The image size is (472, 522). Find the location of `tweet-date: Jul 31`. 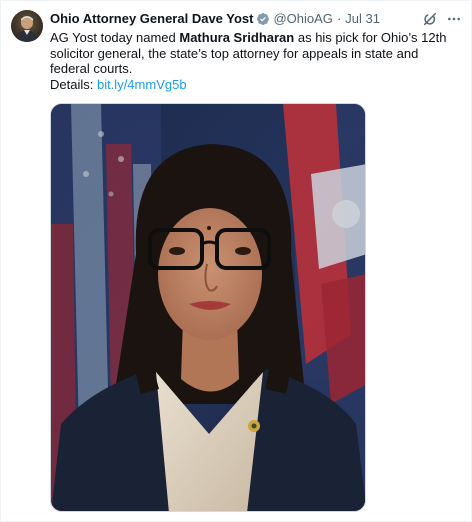

tweet-date: Jul 31 is located at coordinates (362, 19).